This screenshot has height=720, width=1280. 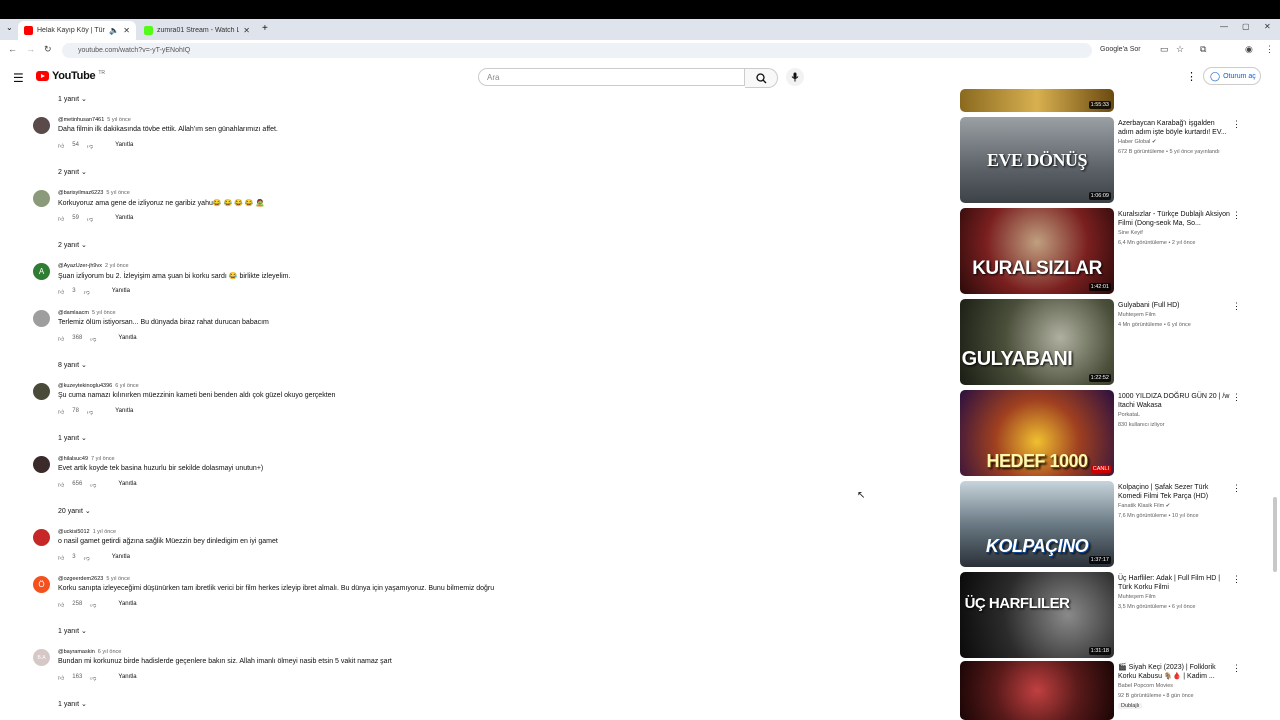 I want to click on menu-icon: ☰, so click(x=18, y=78).